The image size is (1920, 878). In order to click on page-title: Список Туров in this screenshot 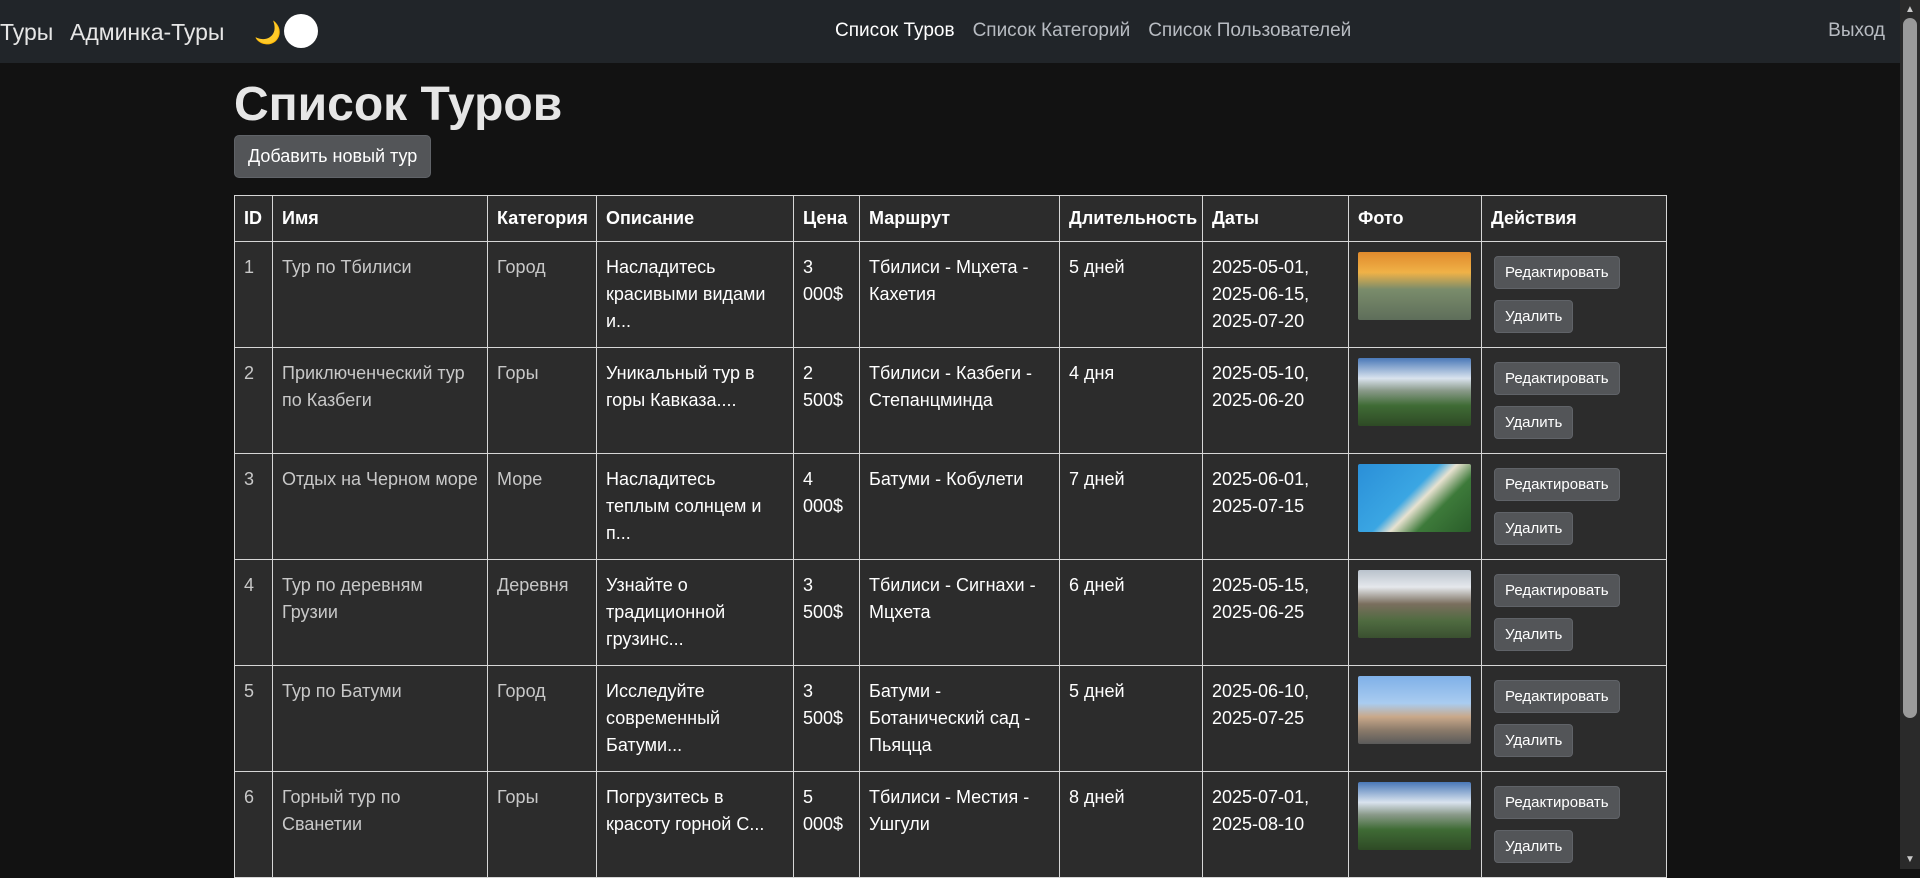, I will do `click(398, 104)`.